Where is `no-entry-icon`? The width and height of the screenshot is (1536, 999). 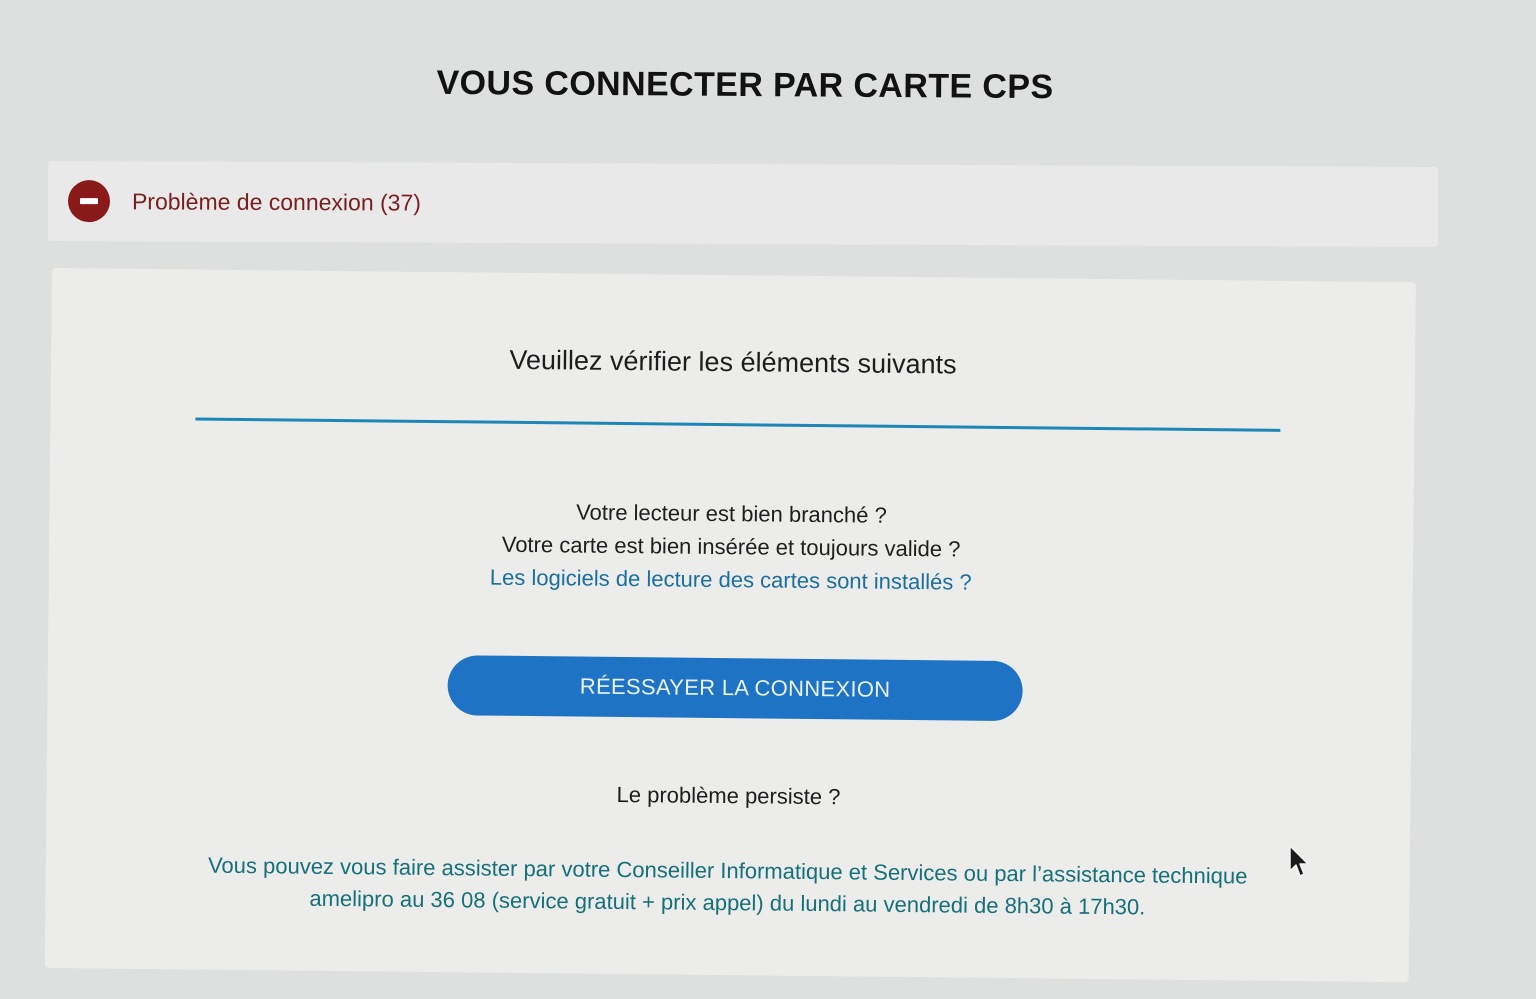
no-entry-icon is located at coordinates (89, 201).